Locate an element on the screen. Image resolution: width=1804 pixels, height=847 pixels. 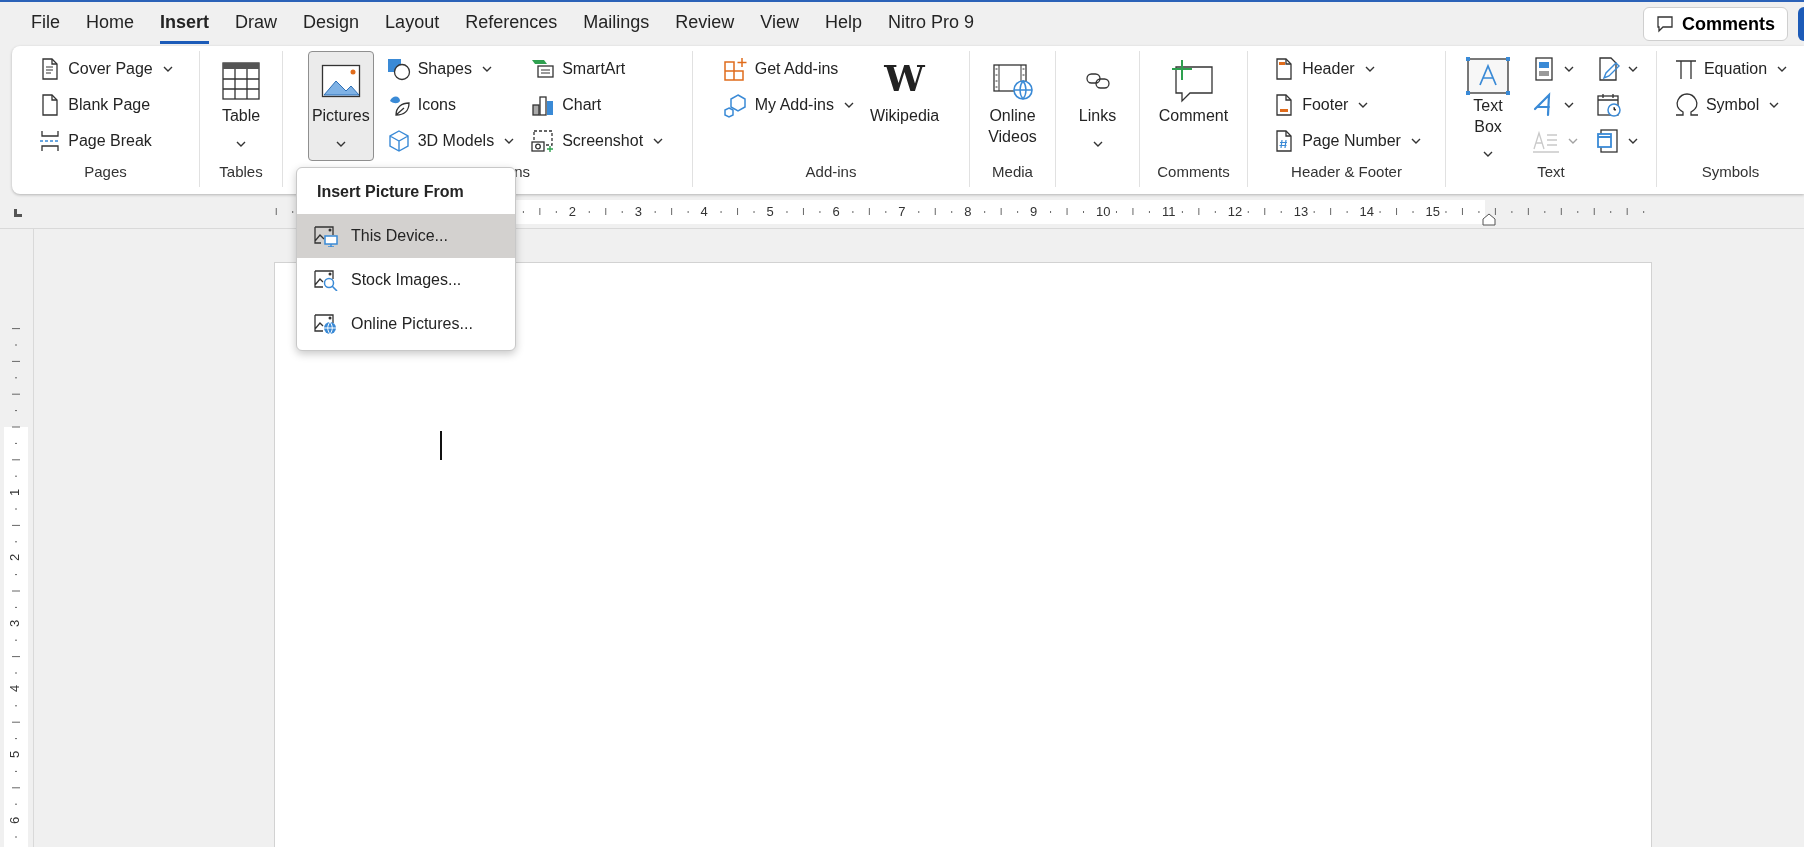
ribbon-button: Online Videos is located at coordinates (1012, 106).